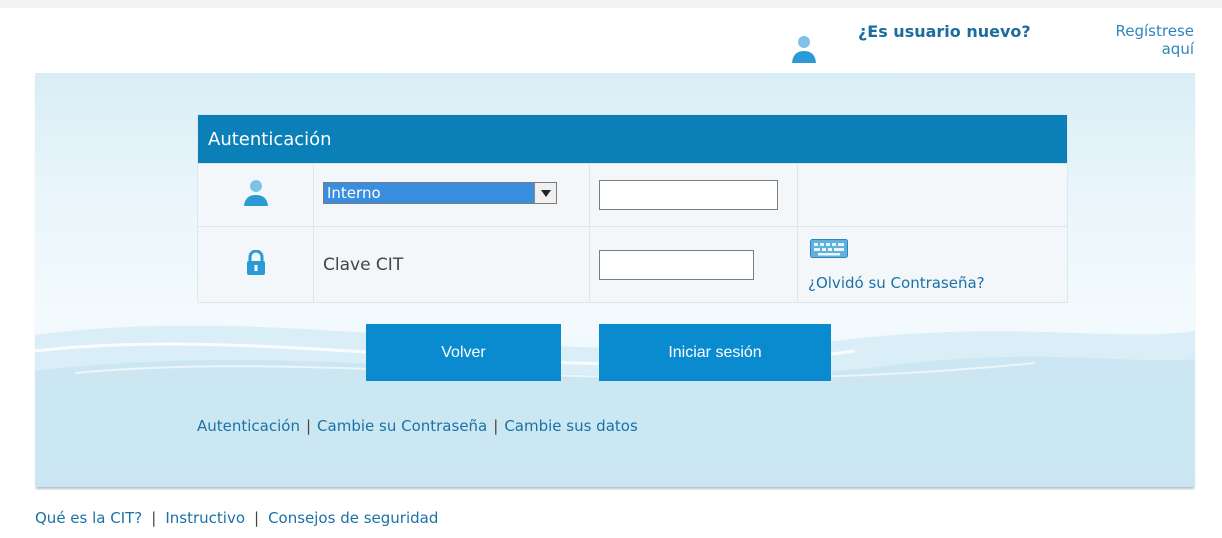 Image resolution: width=1222 pixels, height=538 pixels. I want to click on password-label-cell: Clave CIT, so click(452, 264).